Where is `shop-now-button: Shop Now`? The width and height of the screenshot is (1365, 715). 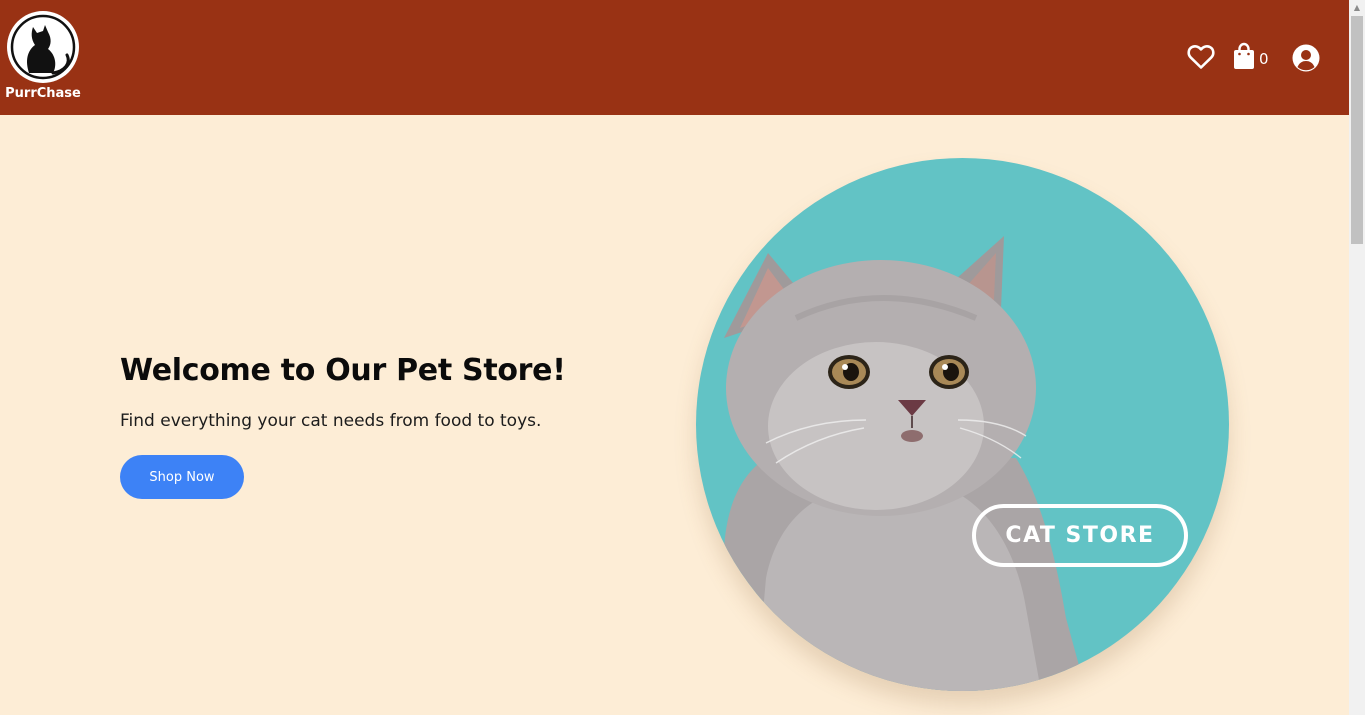
shop-now-button: Shop Now is located at coordinates (182, 477).